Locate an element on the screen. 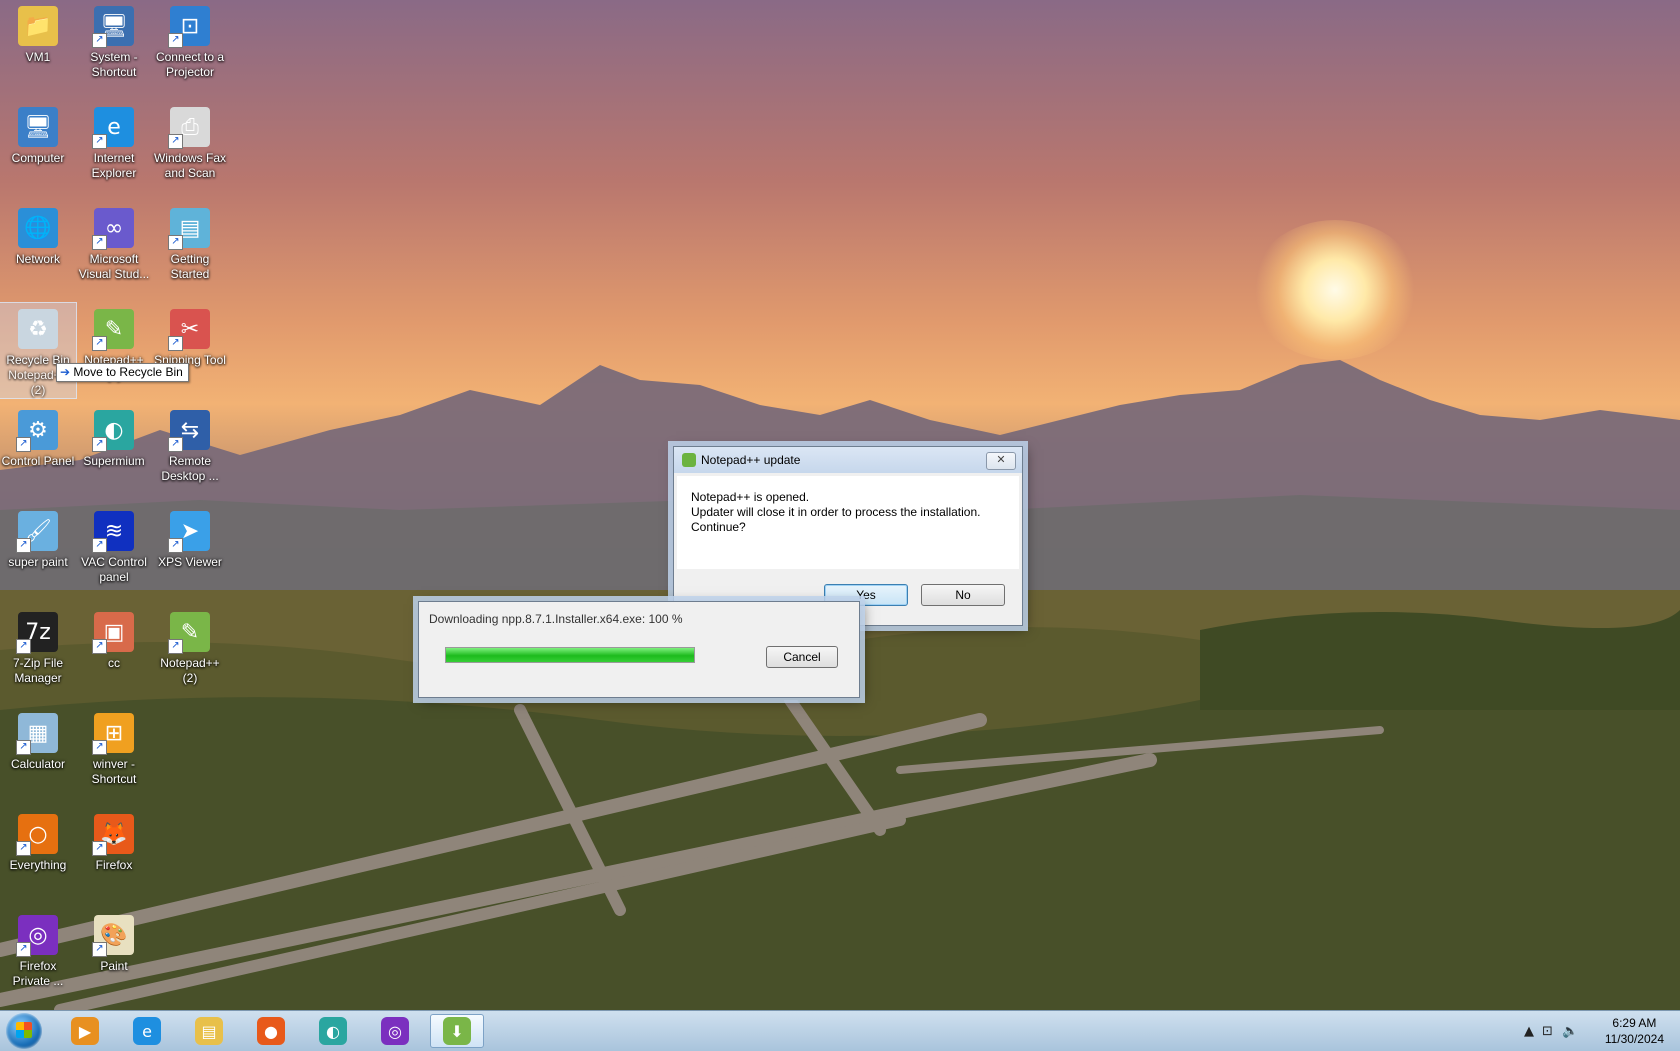 This screenshot has height=1051, width=1680. start-button is located at coordinates (24, 1031).